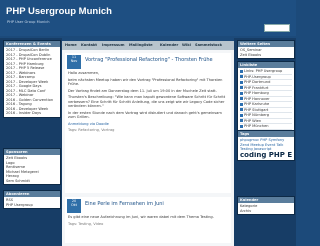 The height and width of the screenshot is (246, 320). Describe the element at coordinates (276, 140) in the screenshot. I see `tag-link: Symfony` at that location.